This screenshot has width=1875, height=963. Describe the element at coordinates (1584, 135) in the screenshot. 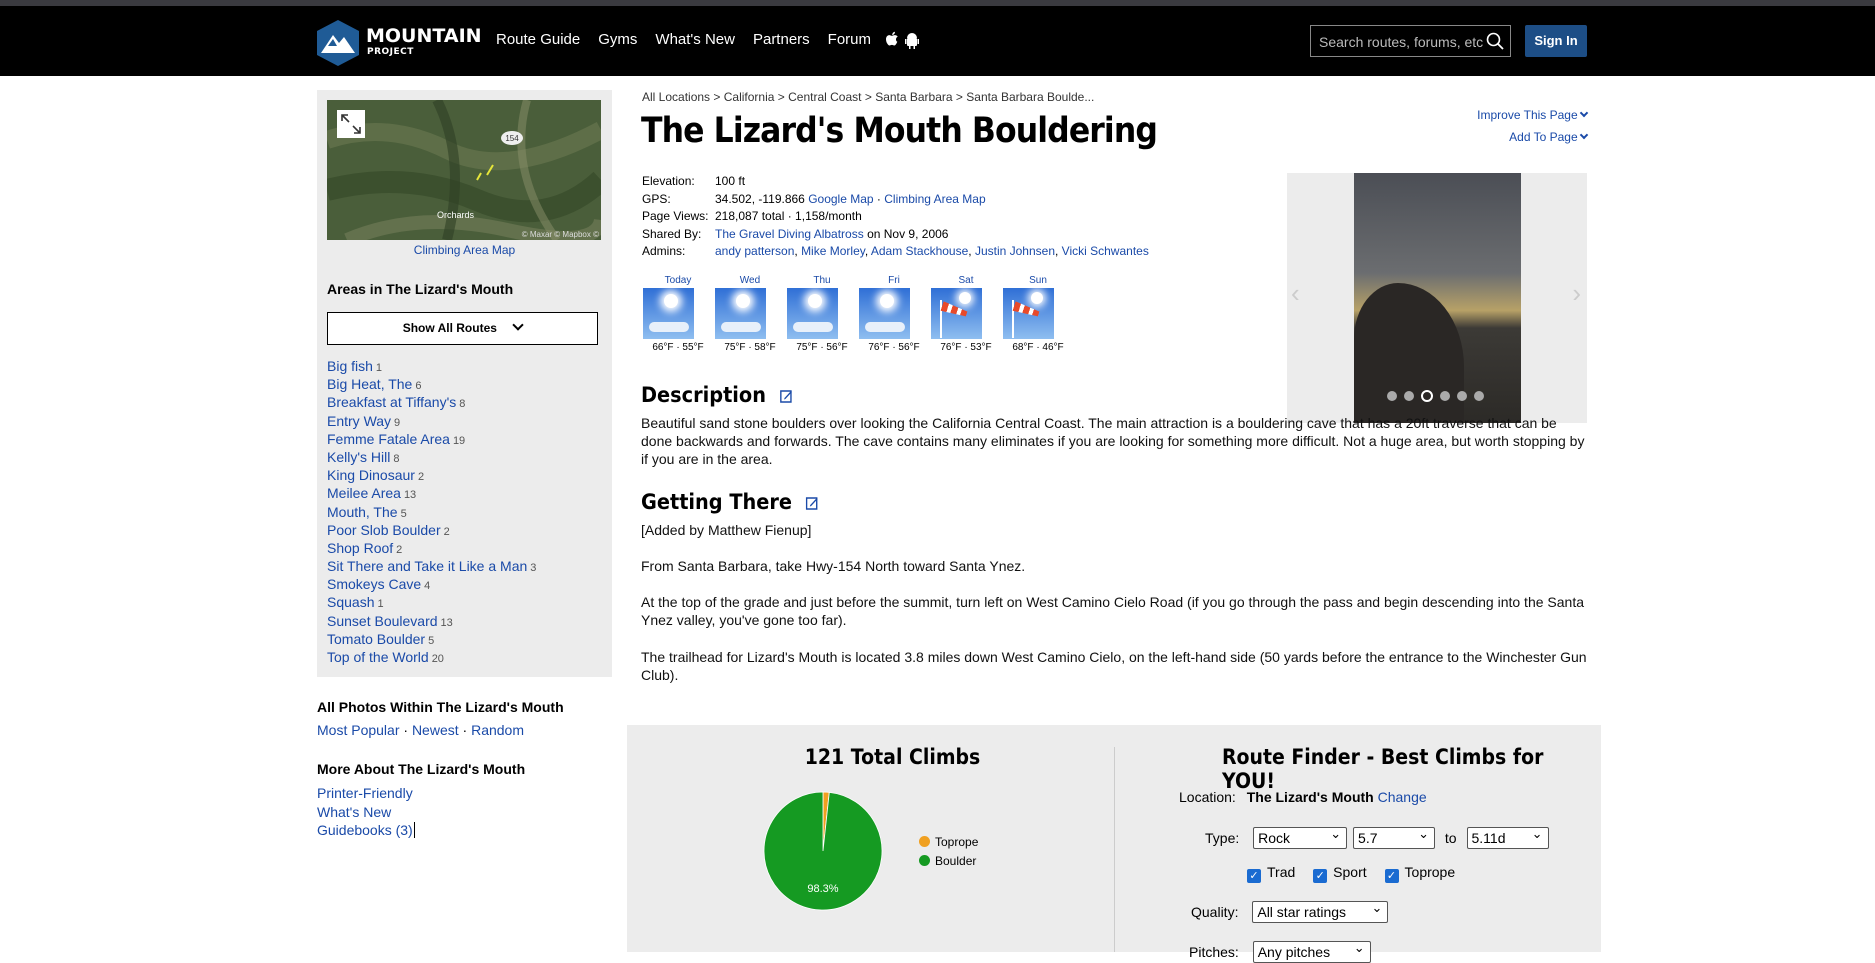

I see `chevron-down-icon` at that location.